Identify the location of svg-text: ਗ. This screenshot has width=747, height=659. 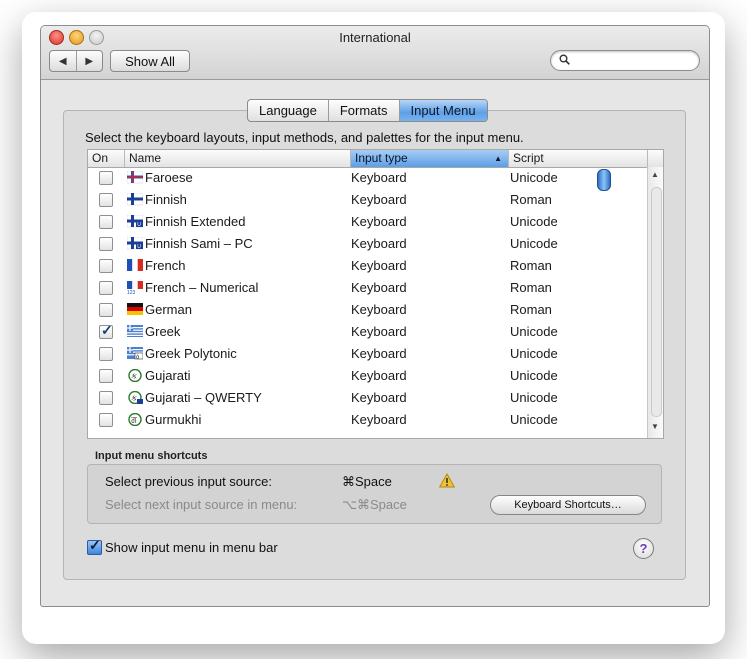
(133, 420).